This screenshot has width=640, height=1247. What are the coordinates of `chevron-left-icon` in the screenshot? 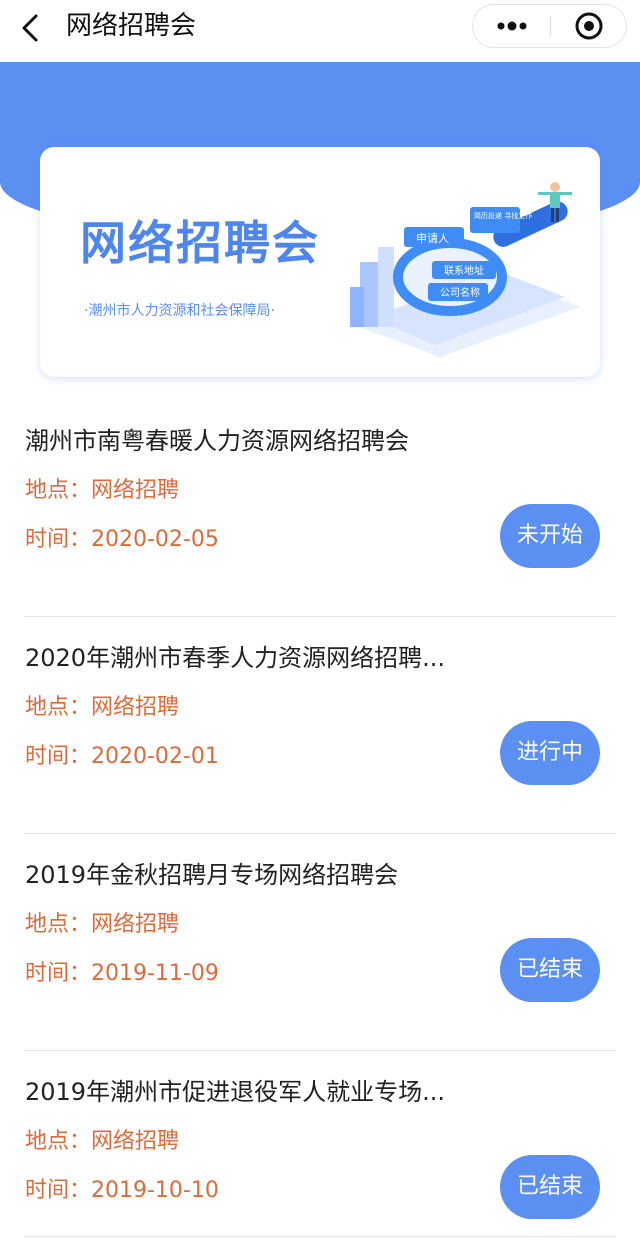 It's located at (32, 28).